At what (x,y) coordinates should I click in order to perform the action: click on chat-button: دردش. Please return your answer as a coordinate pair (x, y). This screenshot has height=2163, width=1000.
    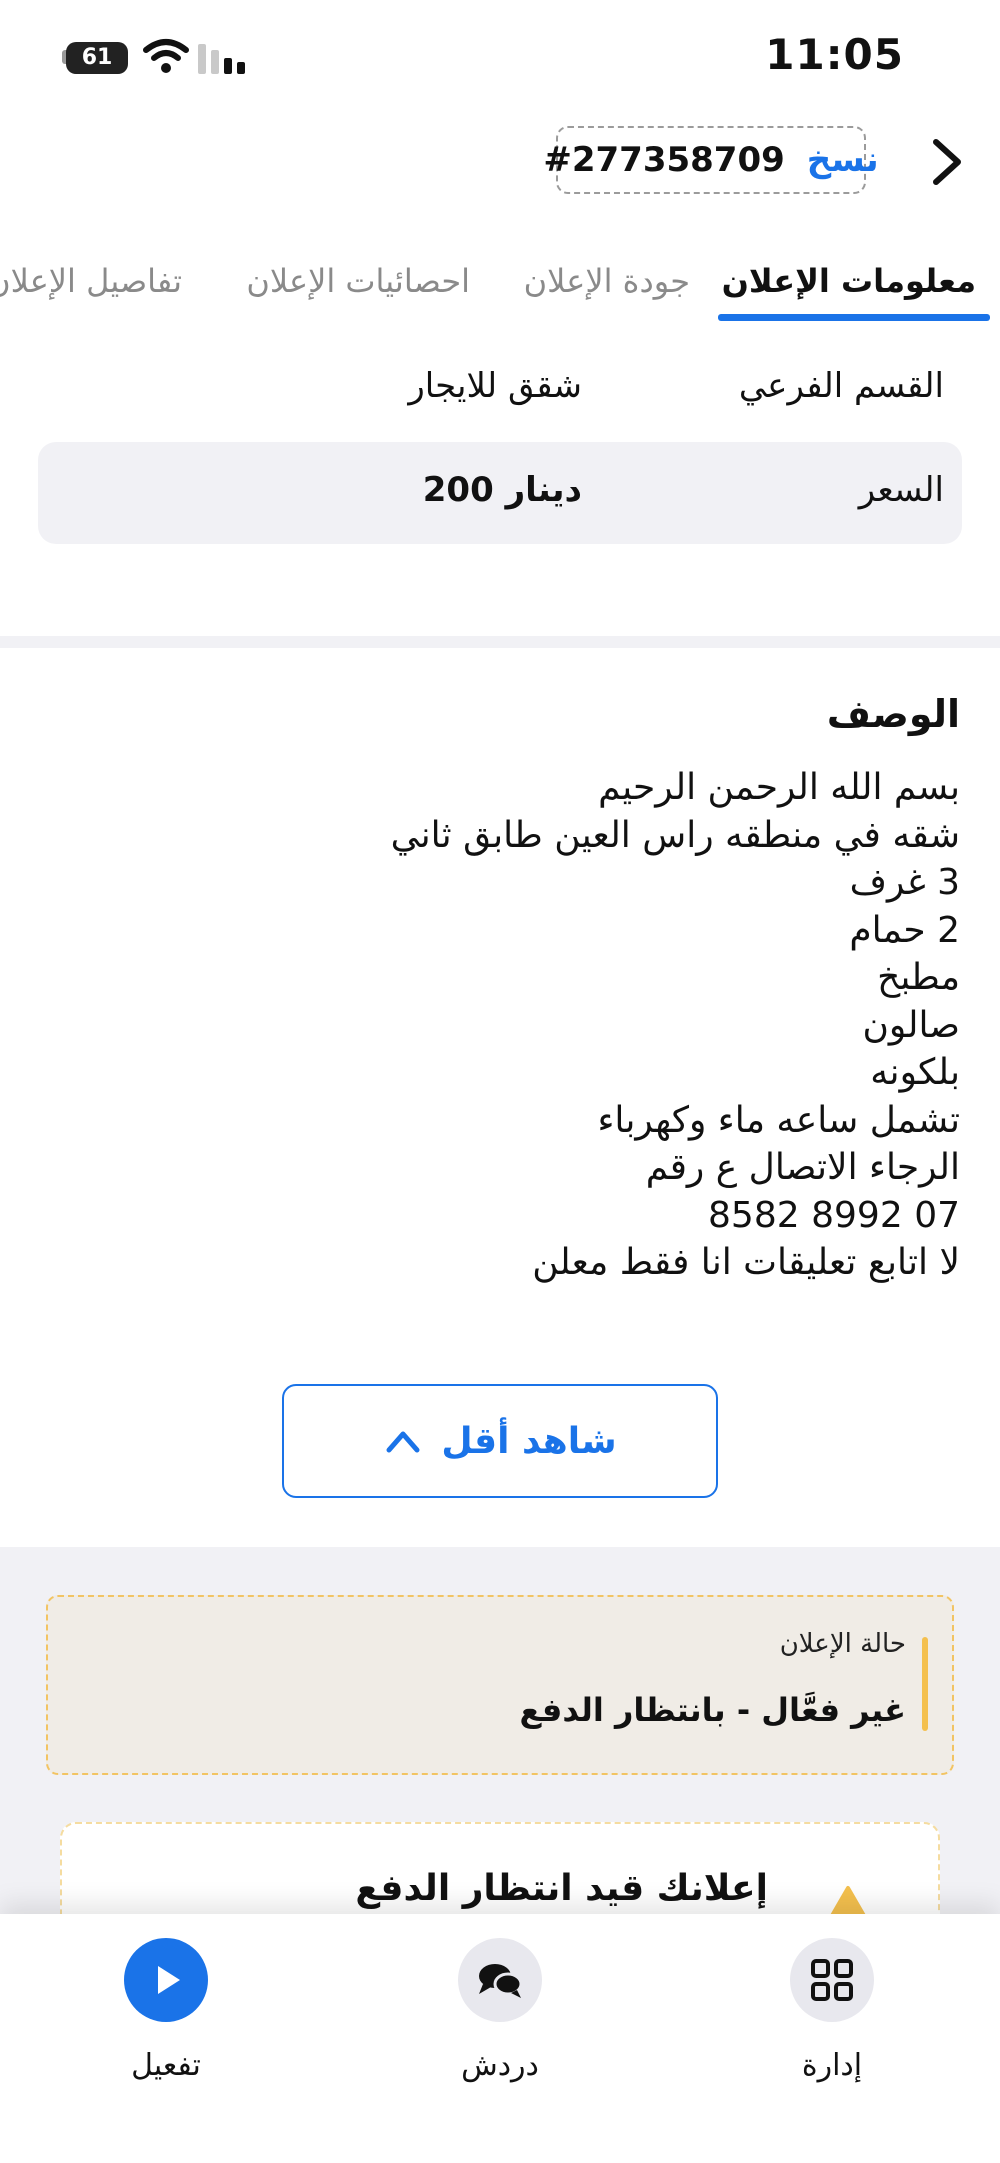
    Looking at the image, I should click on (500, 2010).